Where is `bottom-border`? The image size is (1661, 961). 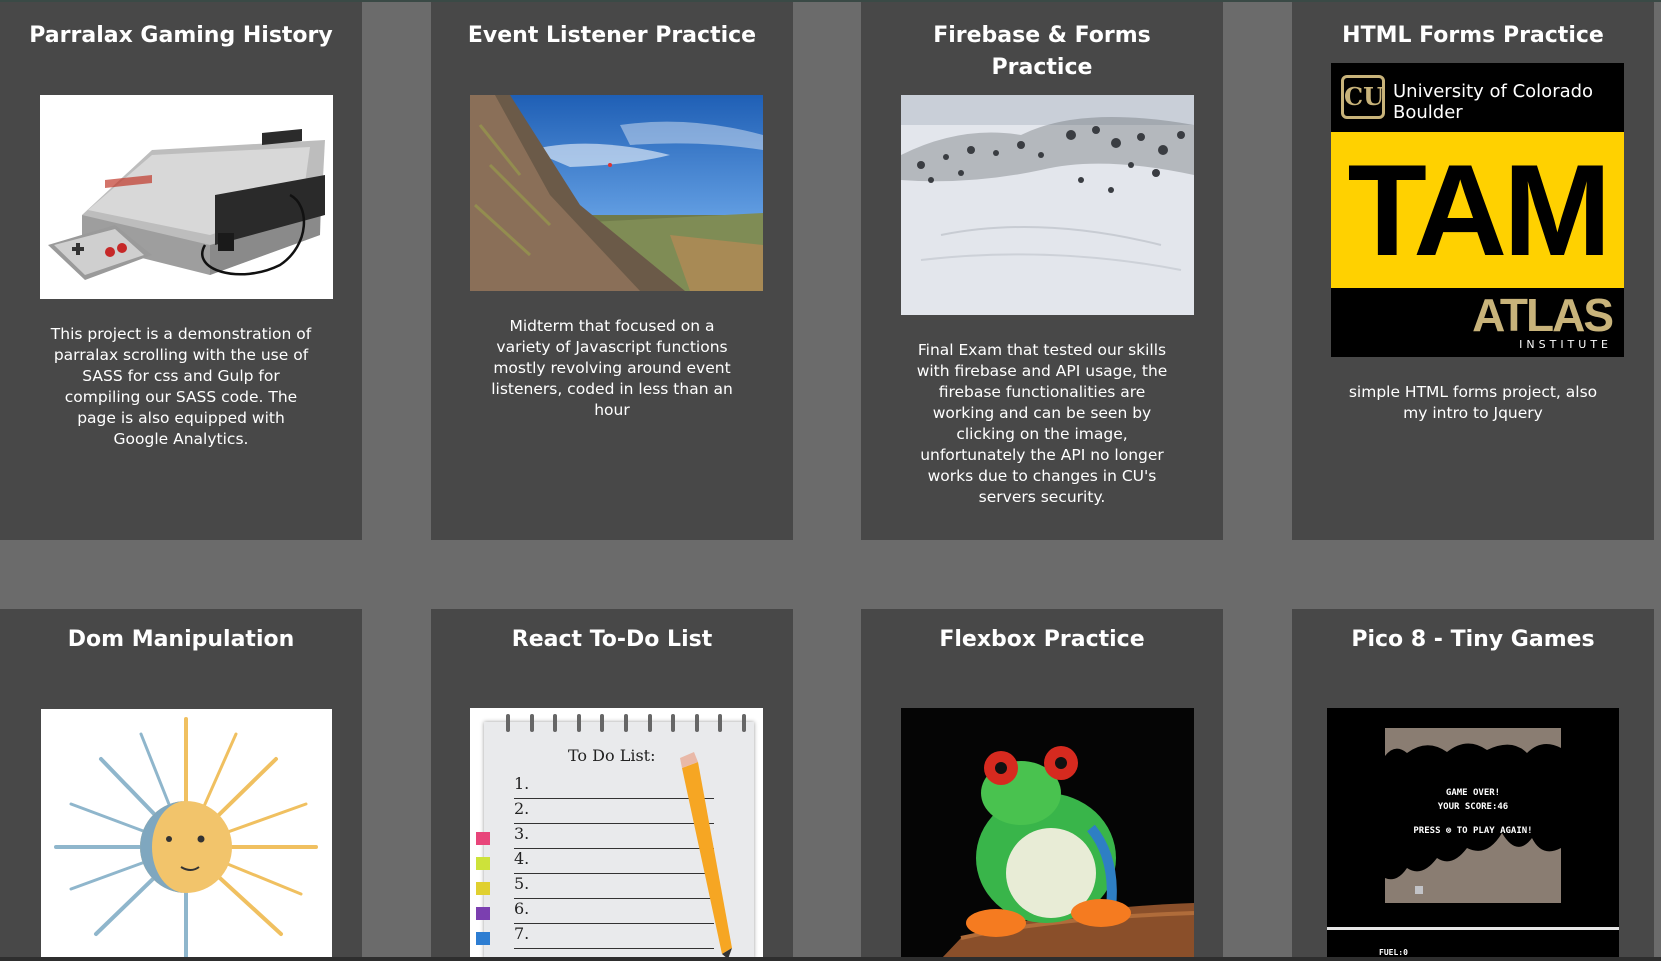
bottom-border is located at coordinates (830, 959).